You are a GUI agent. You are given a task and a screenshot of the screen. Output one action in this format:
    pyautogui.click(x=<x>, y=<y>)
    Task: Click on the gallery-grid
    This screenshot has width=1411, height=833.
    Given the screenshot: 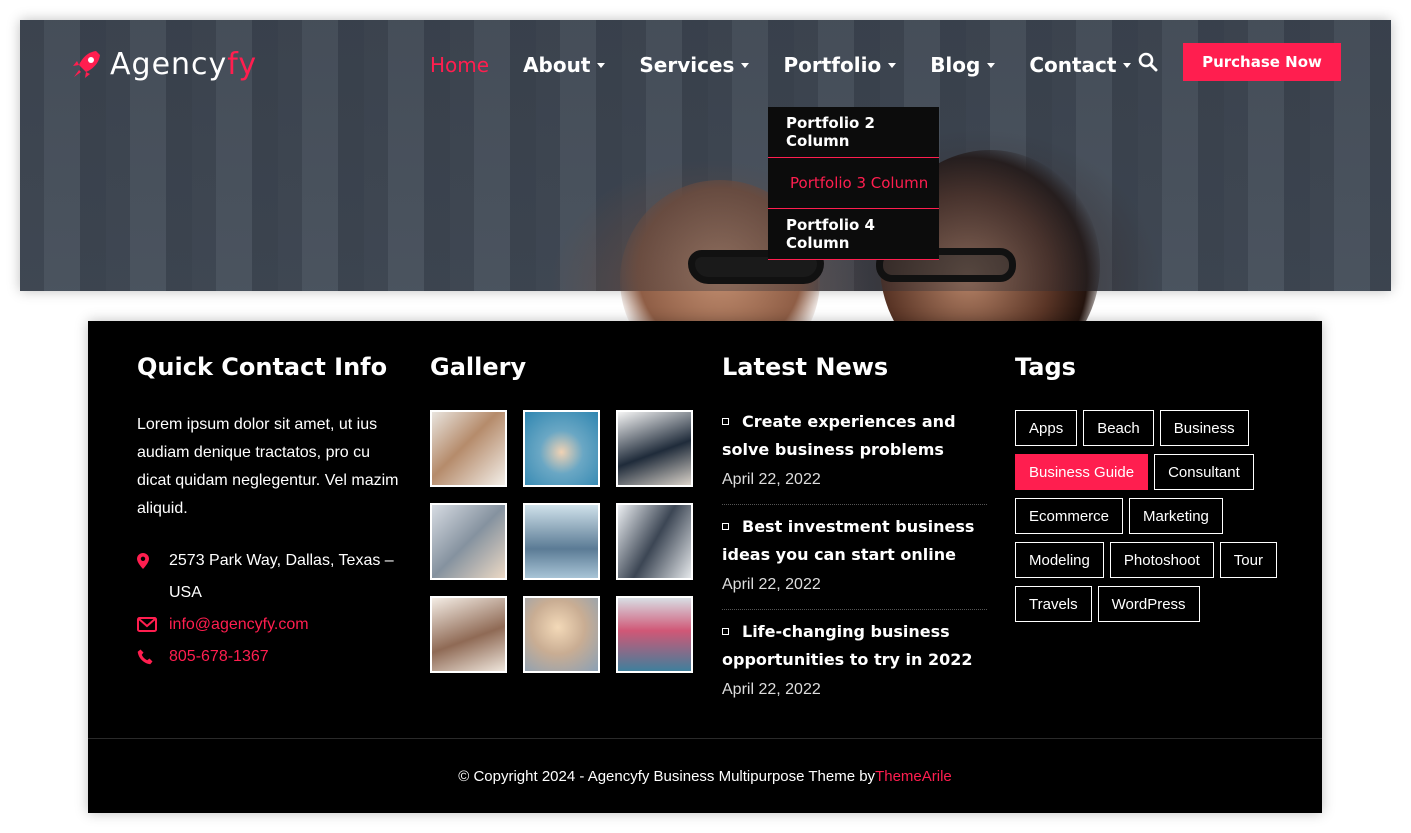 What is the action you would take?
    pyautogui.click(x=562, y=541)
    